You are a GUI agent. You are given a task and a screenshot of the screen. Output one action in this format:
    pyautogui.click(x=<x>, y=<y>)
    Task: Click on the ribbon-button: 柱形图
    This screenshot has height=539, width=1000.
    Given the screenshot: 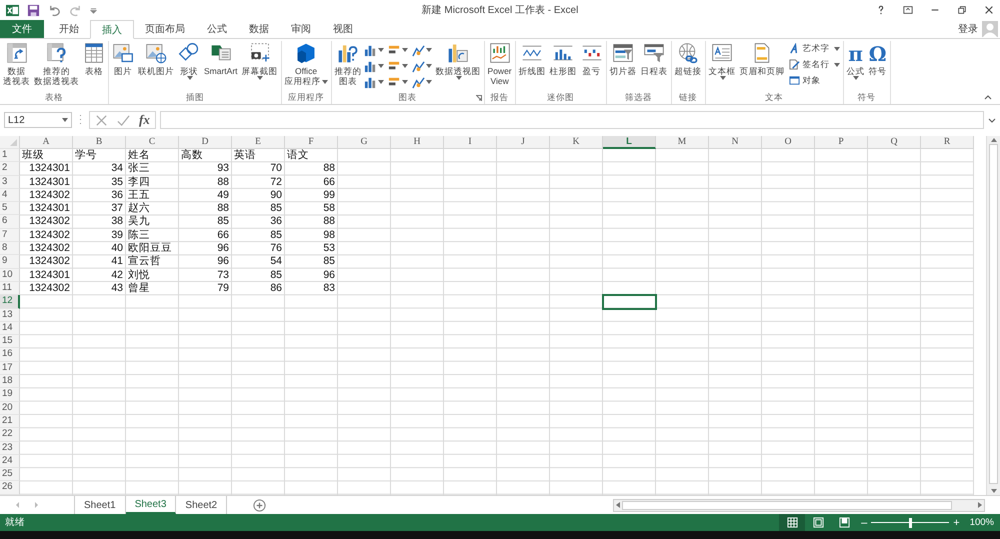 What is the action you would take?
    pyautogui.click(x=563, y=59)
    